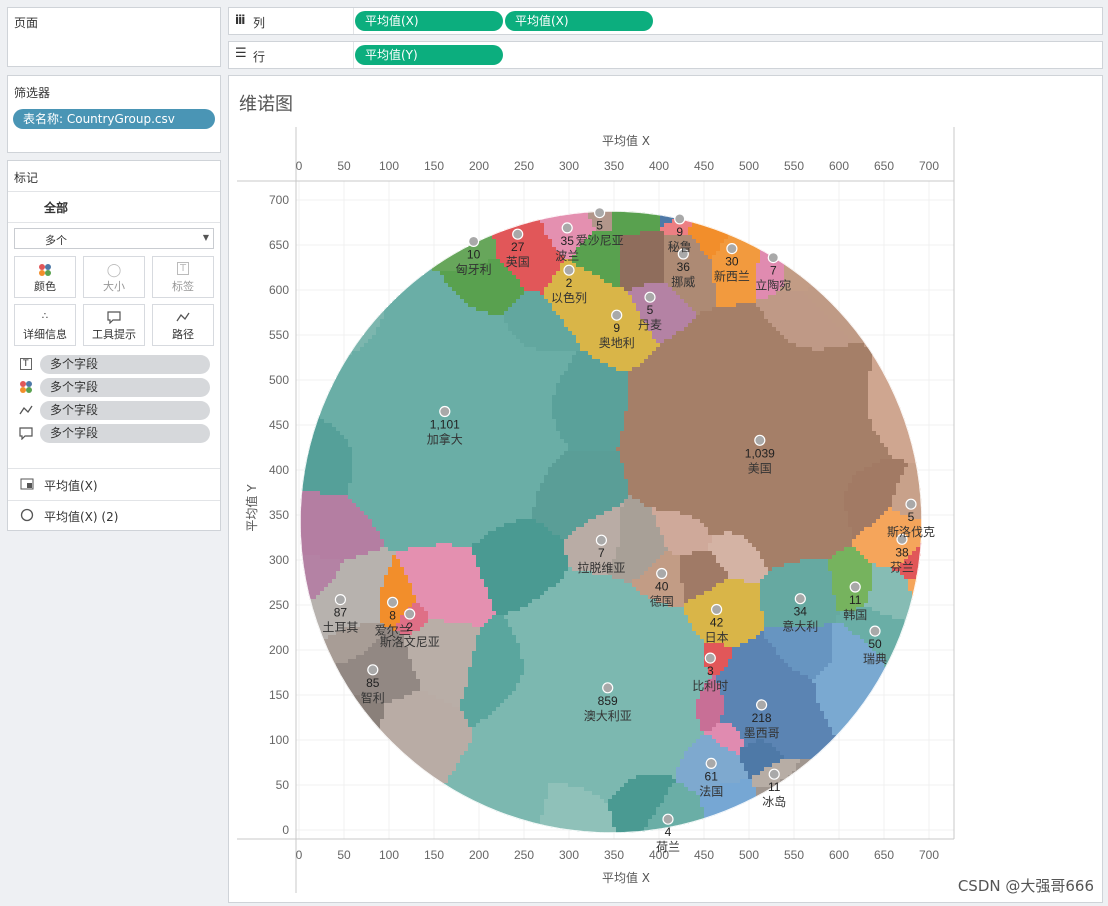  Describe the element at coordinates (929, 855) in the screenshot. I see `bottom-x-tick: 700` at that location.